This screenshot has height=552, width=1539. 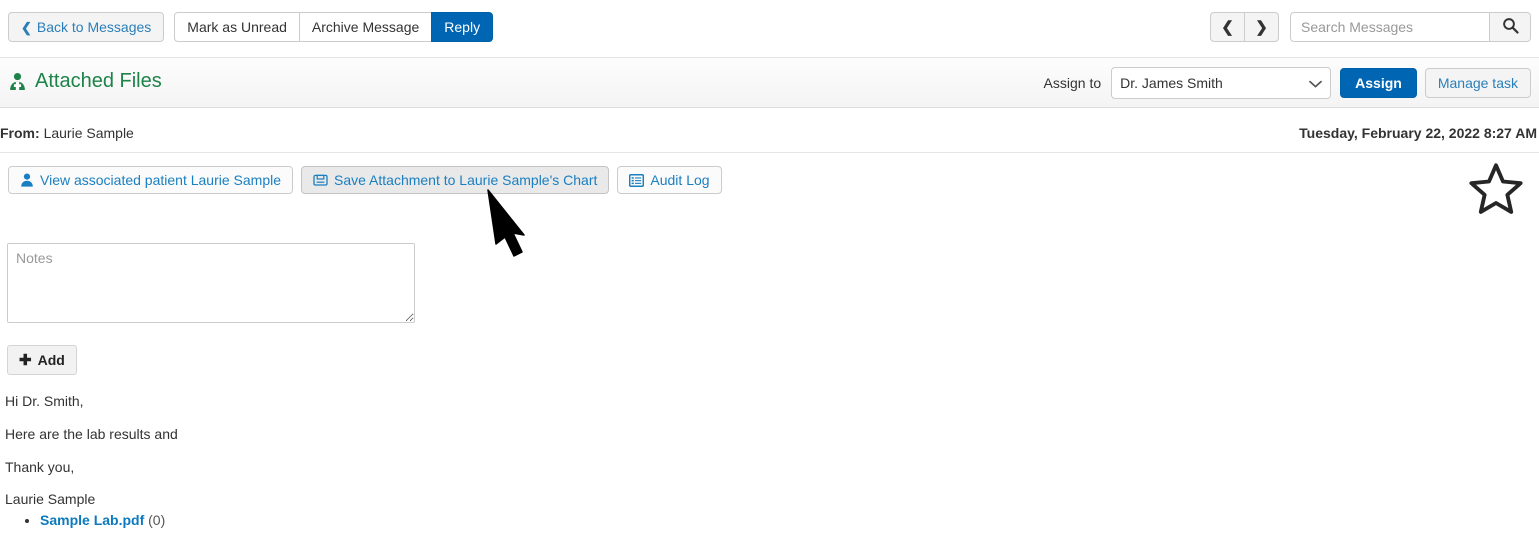 I want to click on attachment-list: Sample Lab.pdf (0), so click(x=85, y=520).